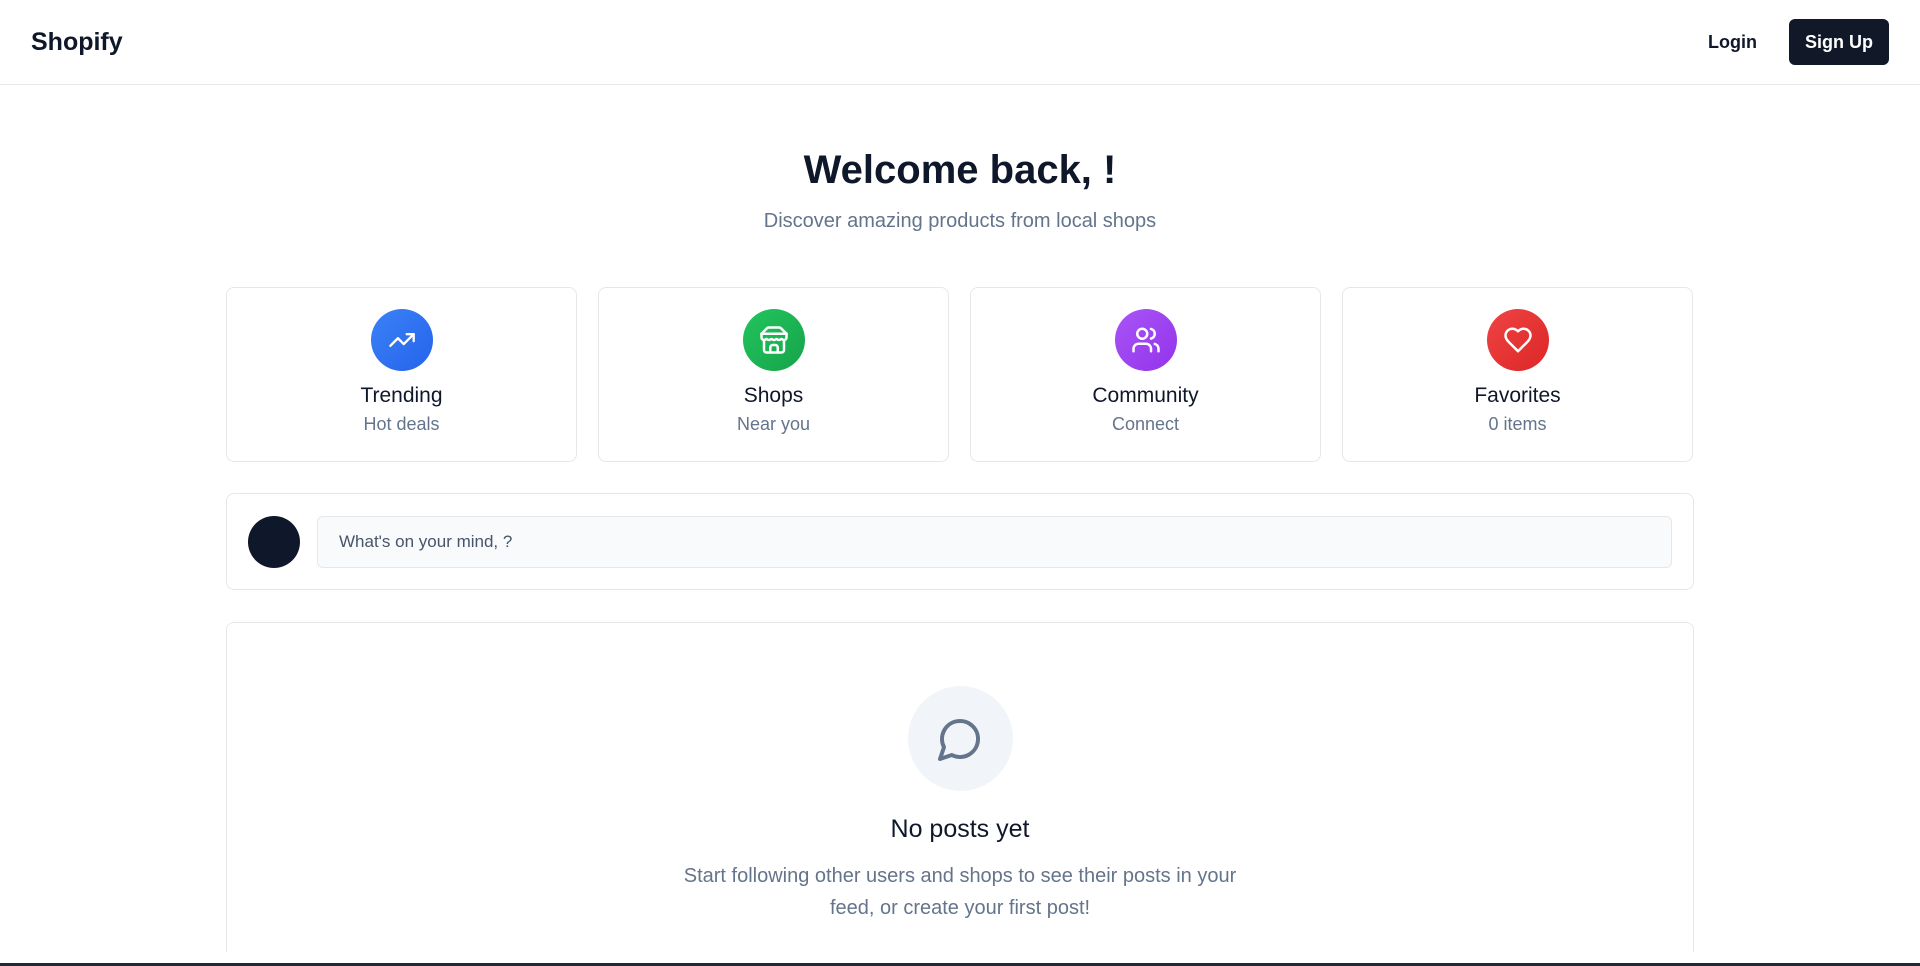  Describe the element at coordinates (773, 424) in the screenshot. I see `card-subtitle: Near you` at that location.